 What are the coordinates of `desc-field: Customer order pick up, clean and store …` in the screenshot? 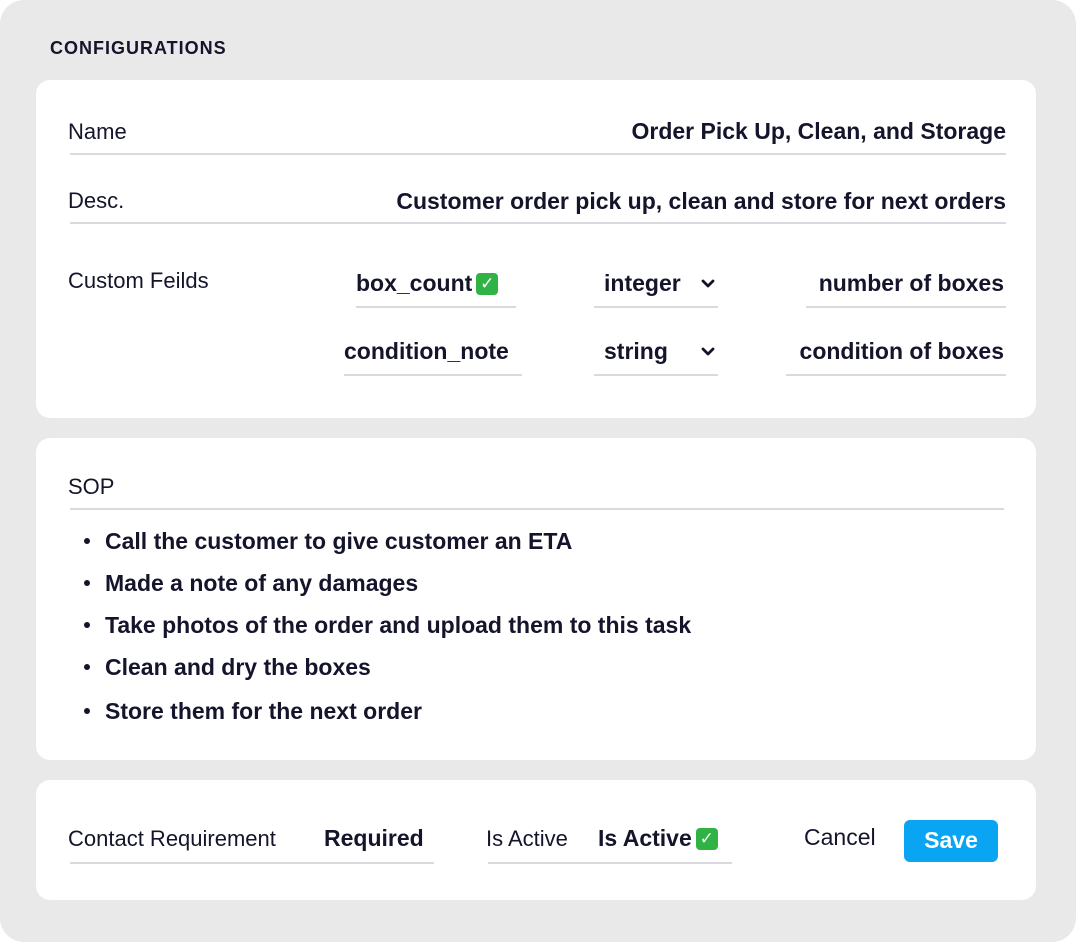 It's located at (701, 201).